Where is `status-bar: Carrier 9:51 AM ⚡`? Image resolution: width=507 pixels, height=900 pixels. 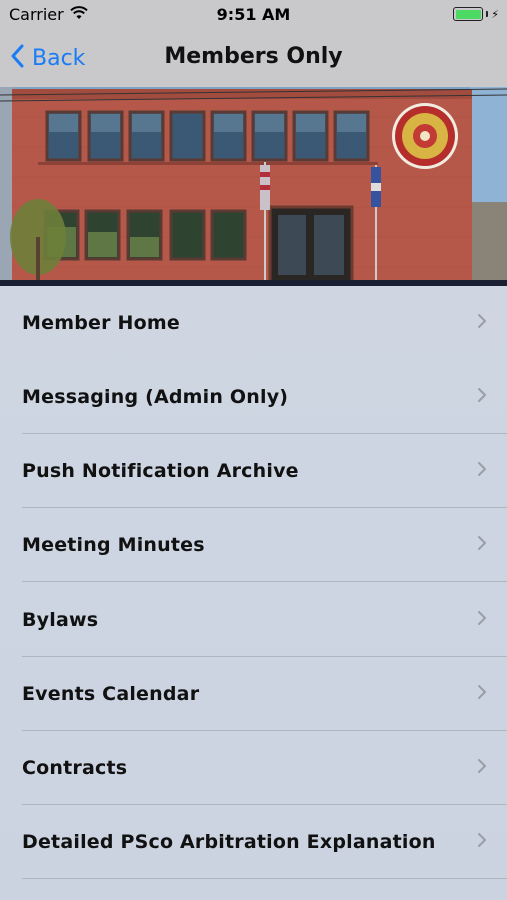
status-bar: Carrier 9:51 AM ⚡ is located at coordinates (253, 15).